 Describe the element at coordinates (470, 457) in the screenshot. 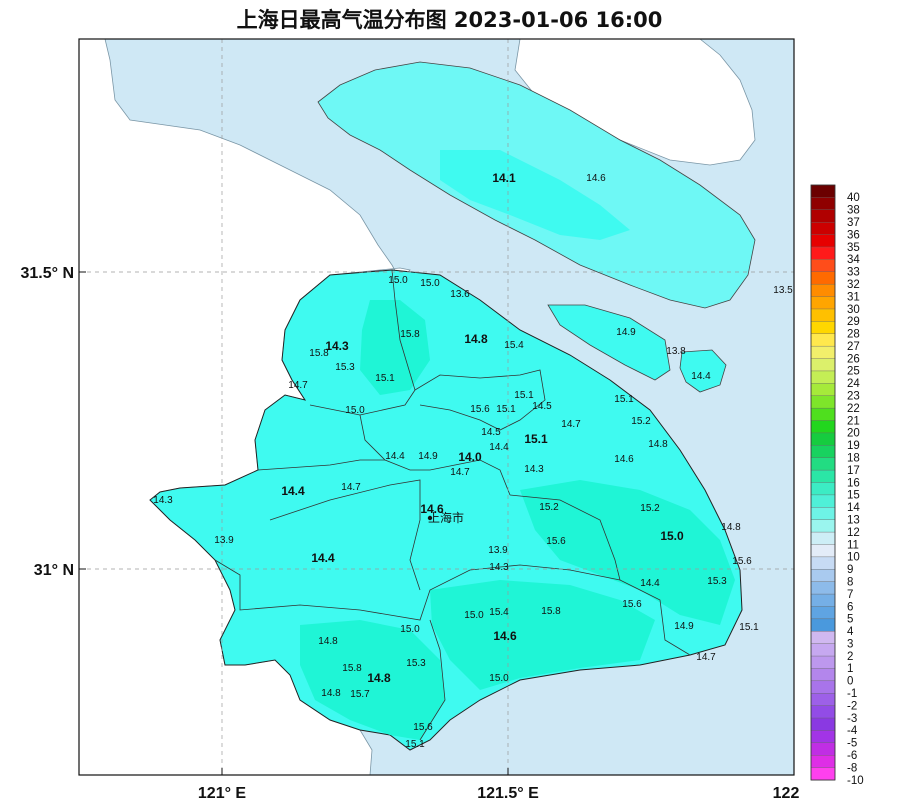

I see `district-value-urban: 14.0` at that location.